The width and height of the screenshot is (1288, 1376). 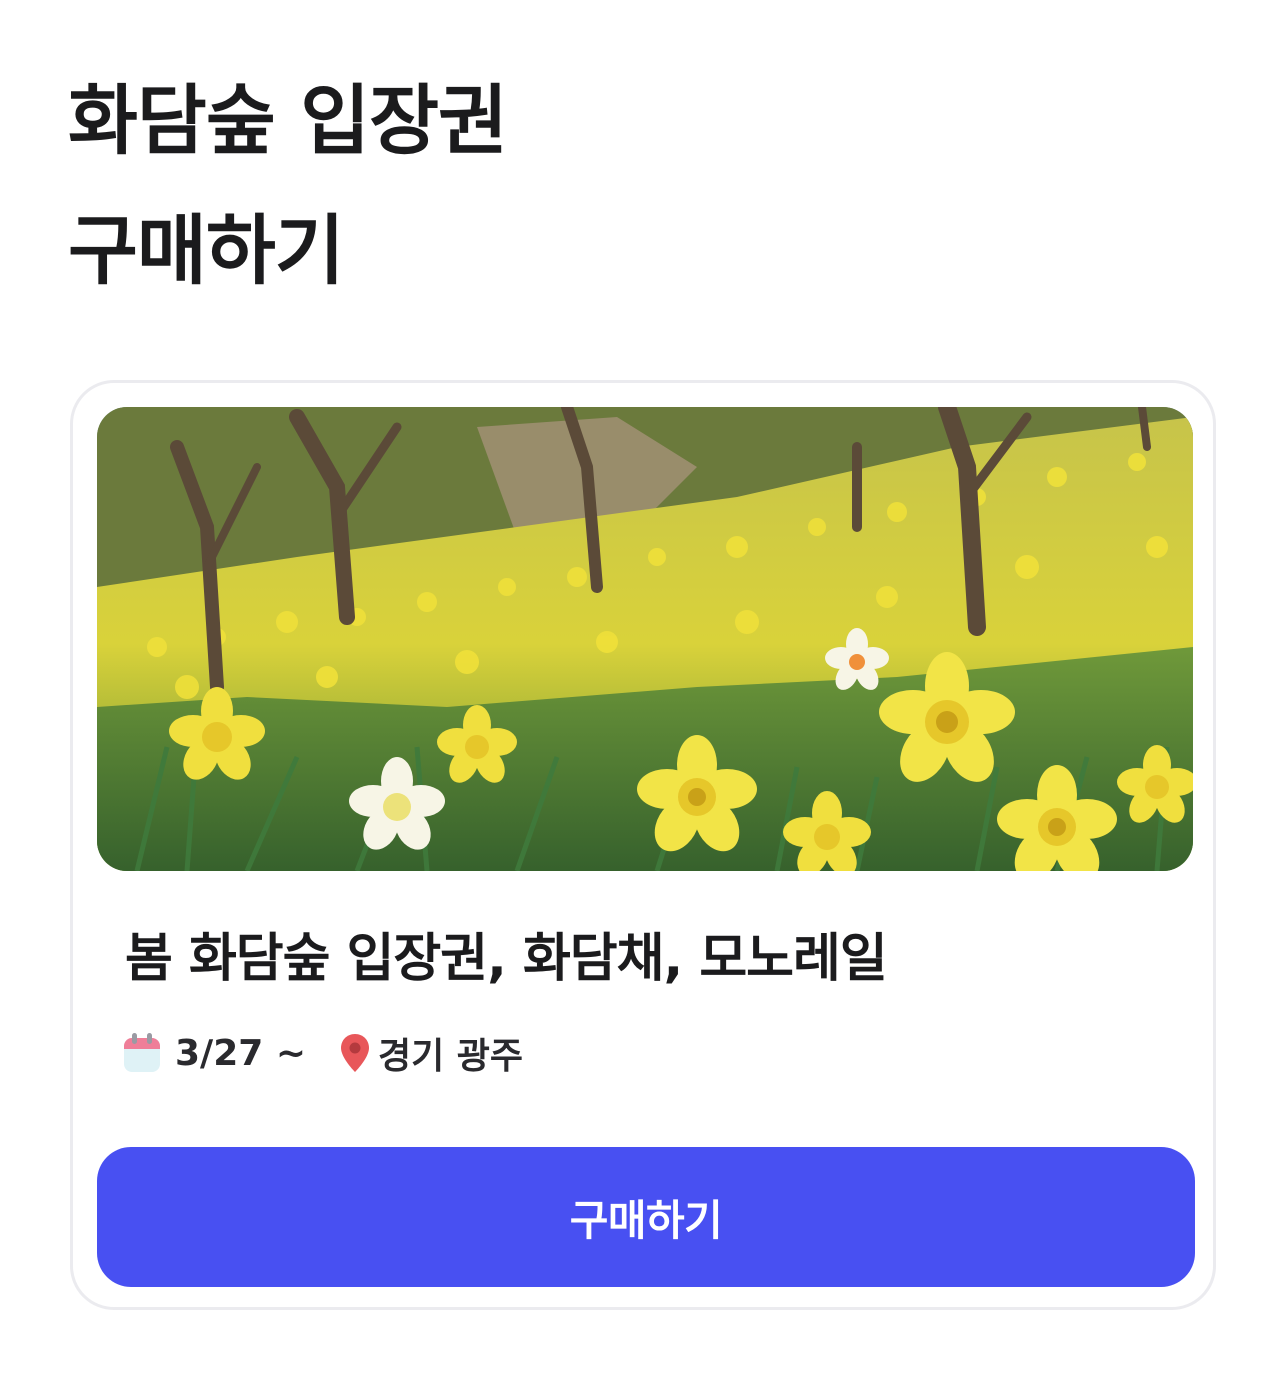 I want to click on buy-button: 구매하기, so click(x=646, y=1217).